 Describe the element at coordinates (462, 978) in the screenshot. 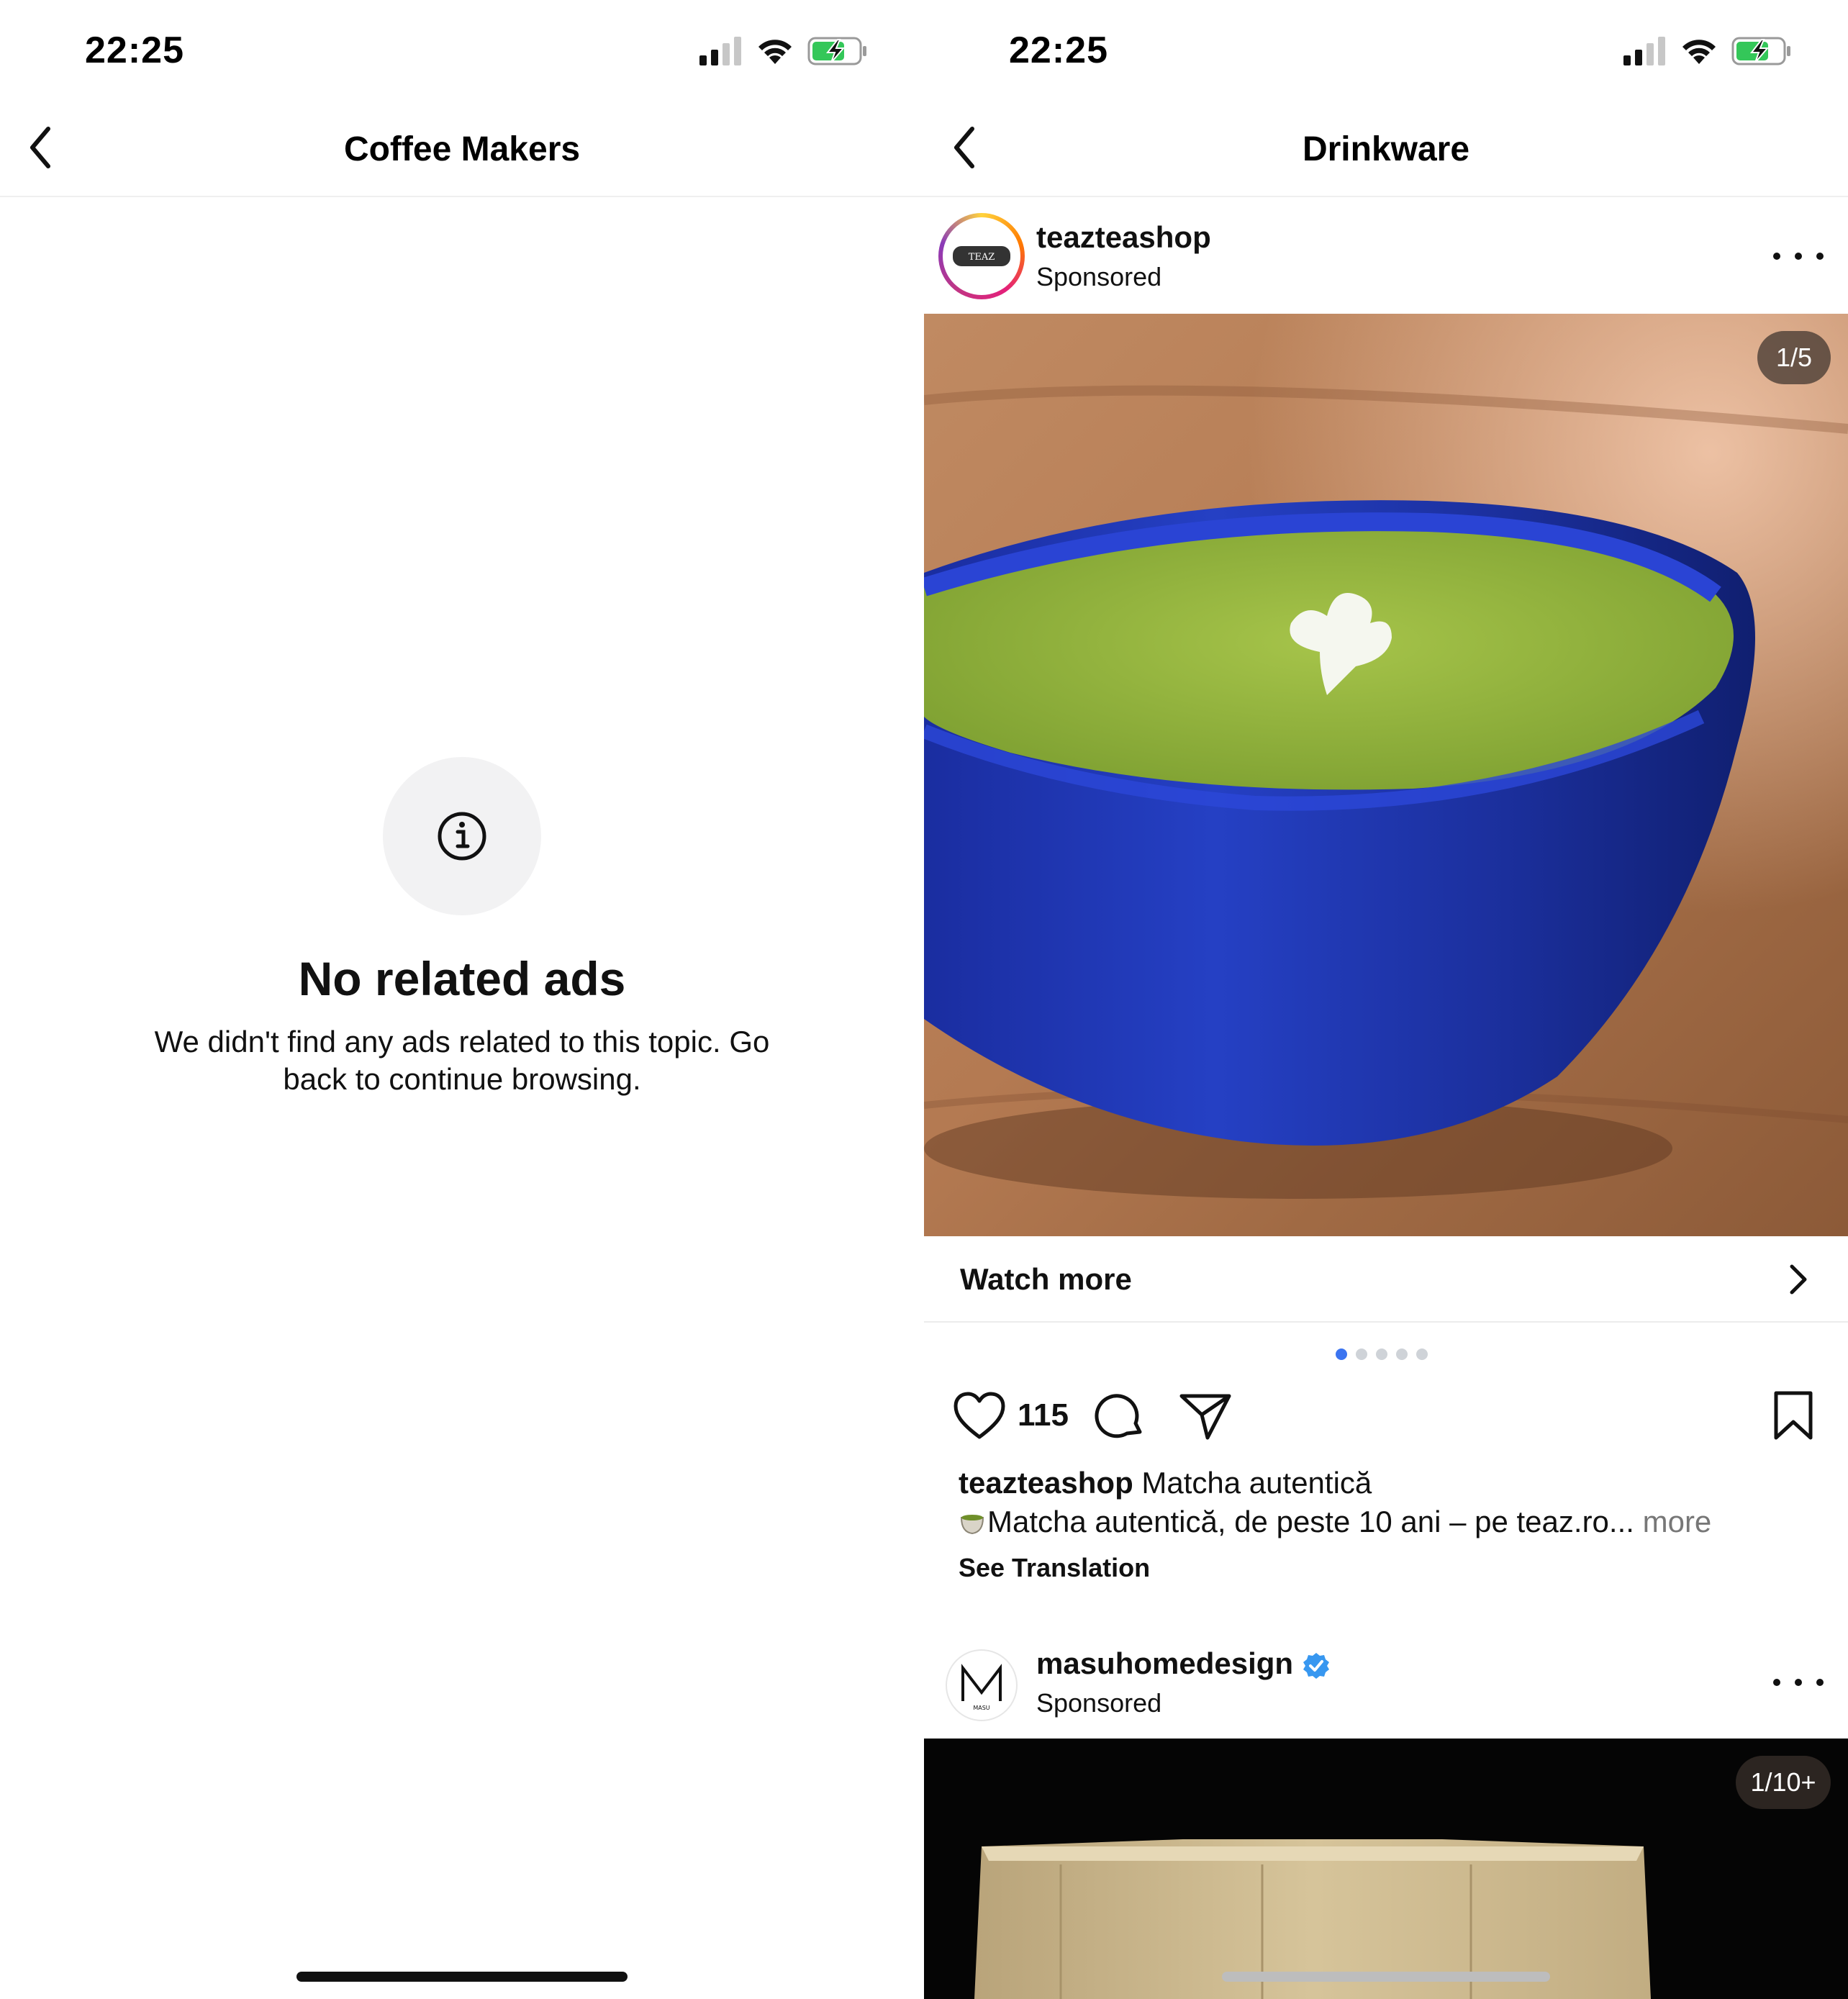

I see `empty-state-title: No related ads` at that location.